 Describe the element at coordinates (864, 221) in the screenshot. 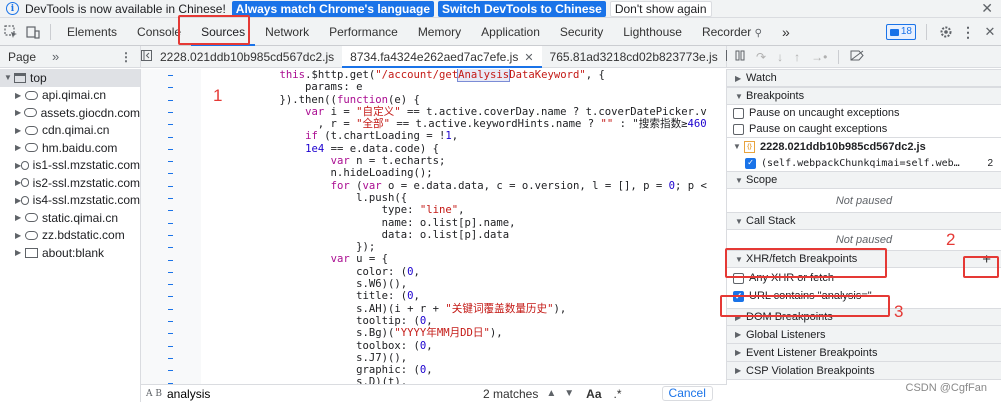

I see `section-call-stack: ▼ Call Stack` at that location.